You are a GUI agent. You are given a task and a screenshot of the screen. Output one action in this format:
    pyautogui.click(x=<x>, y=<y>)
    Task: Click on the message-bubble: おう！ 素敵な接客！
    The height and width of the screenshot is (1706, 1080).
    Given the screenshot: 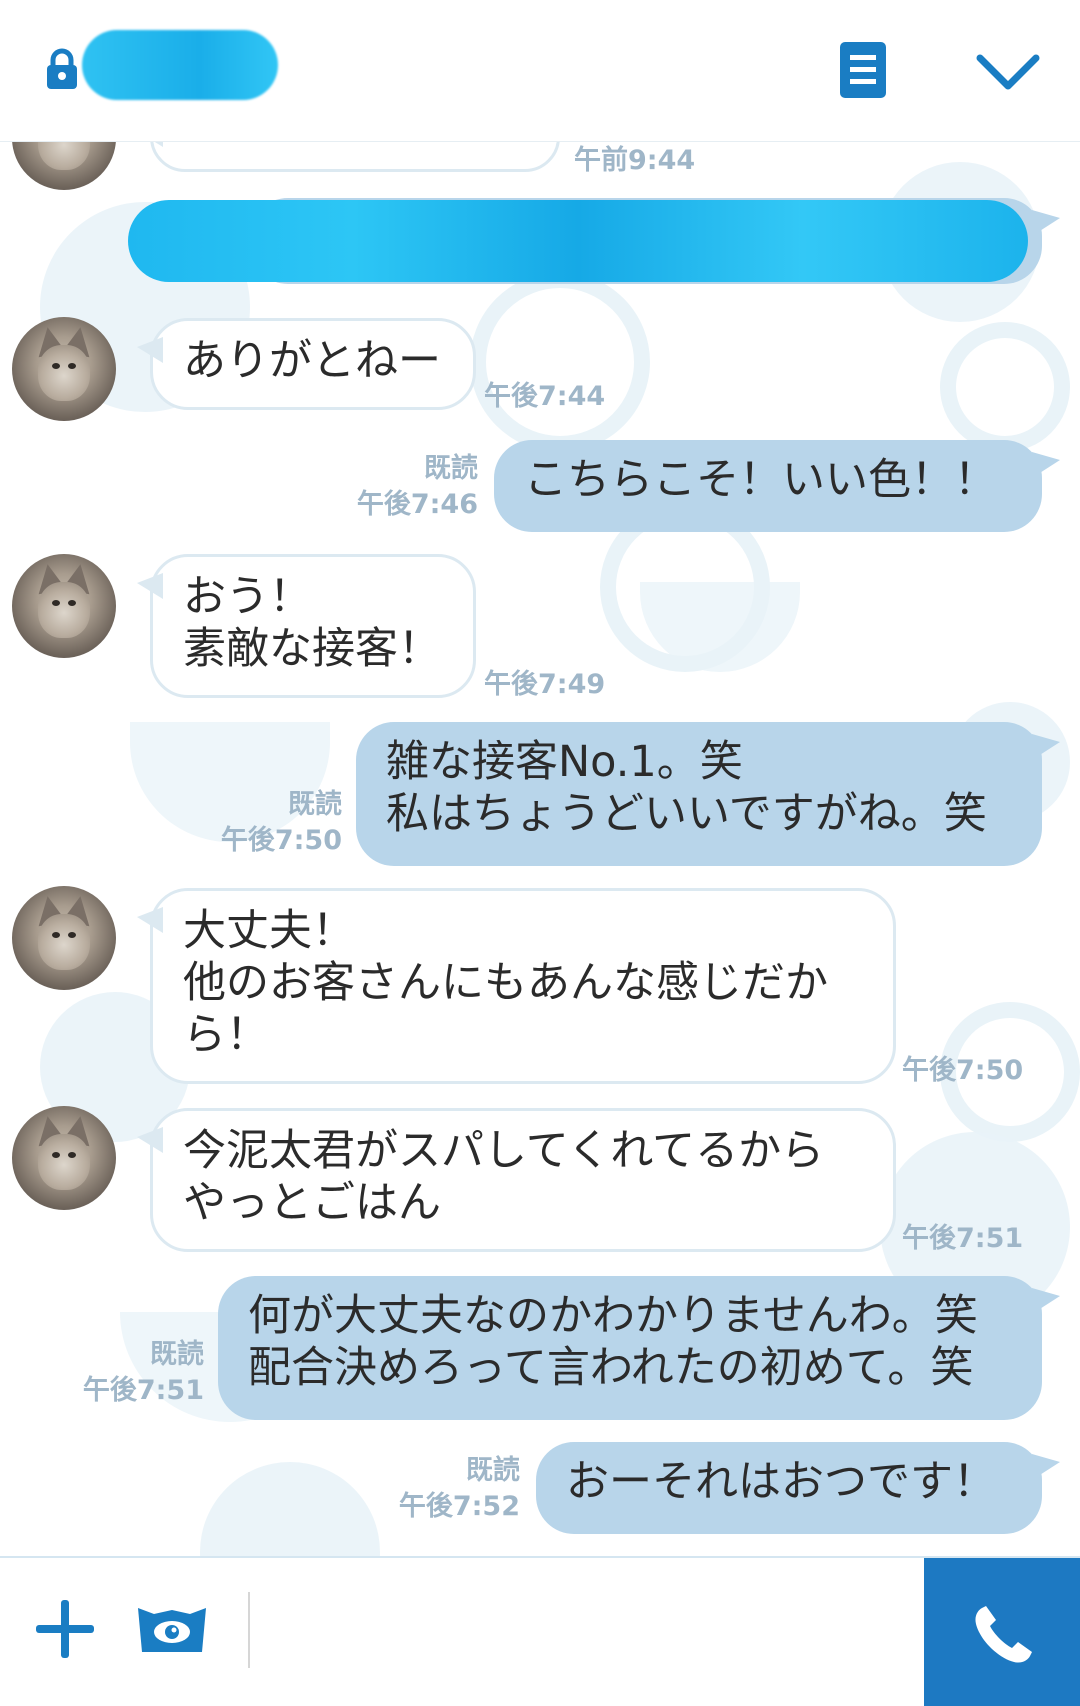 What is the action you would take?
    pyautogui.click(x=306, y=626)
    